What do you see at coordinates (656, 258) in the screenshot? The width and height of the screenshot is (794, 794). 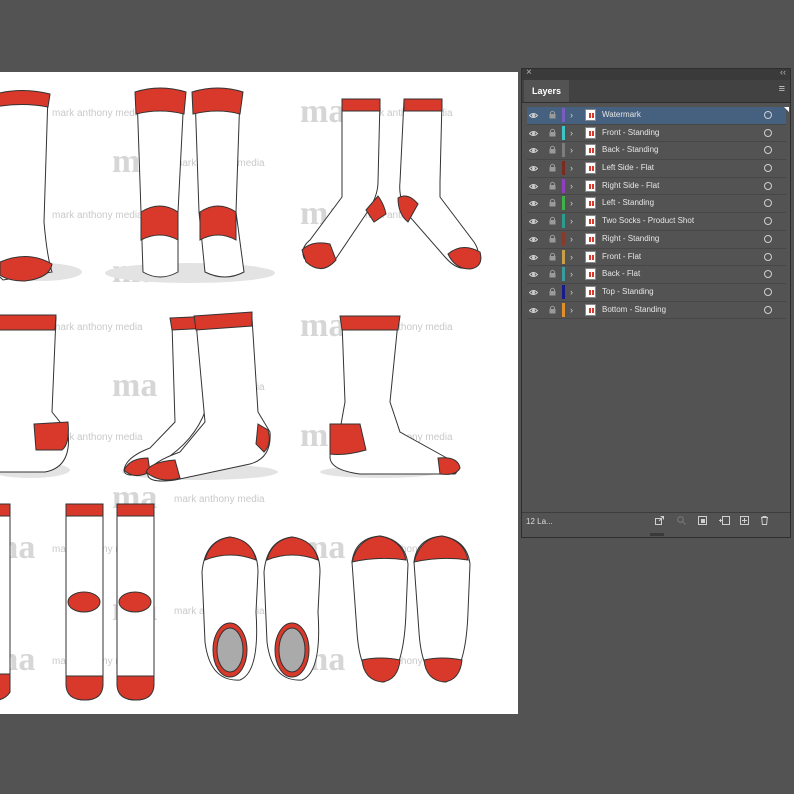 I see `layer-row: › Front - Flat` at bounding box center [656, 258].